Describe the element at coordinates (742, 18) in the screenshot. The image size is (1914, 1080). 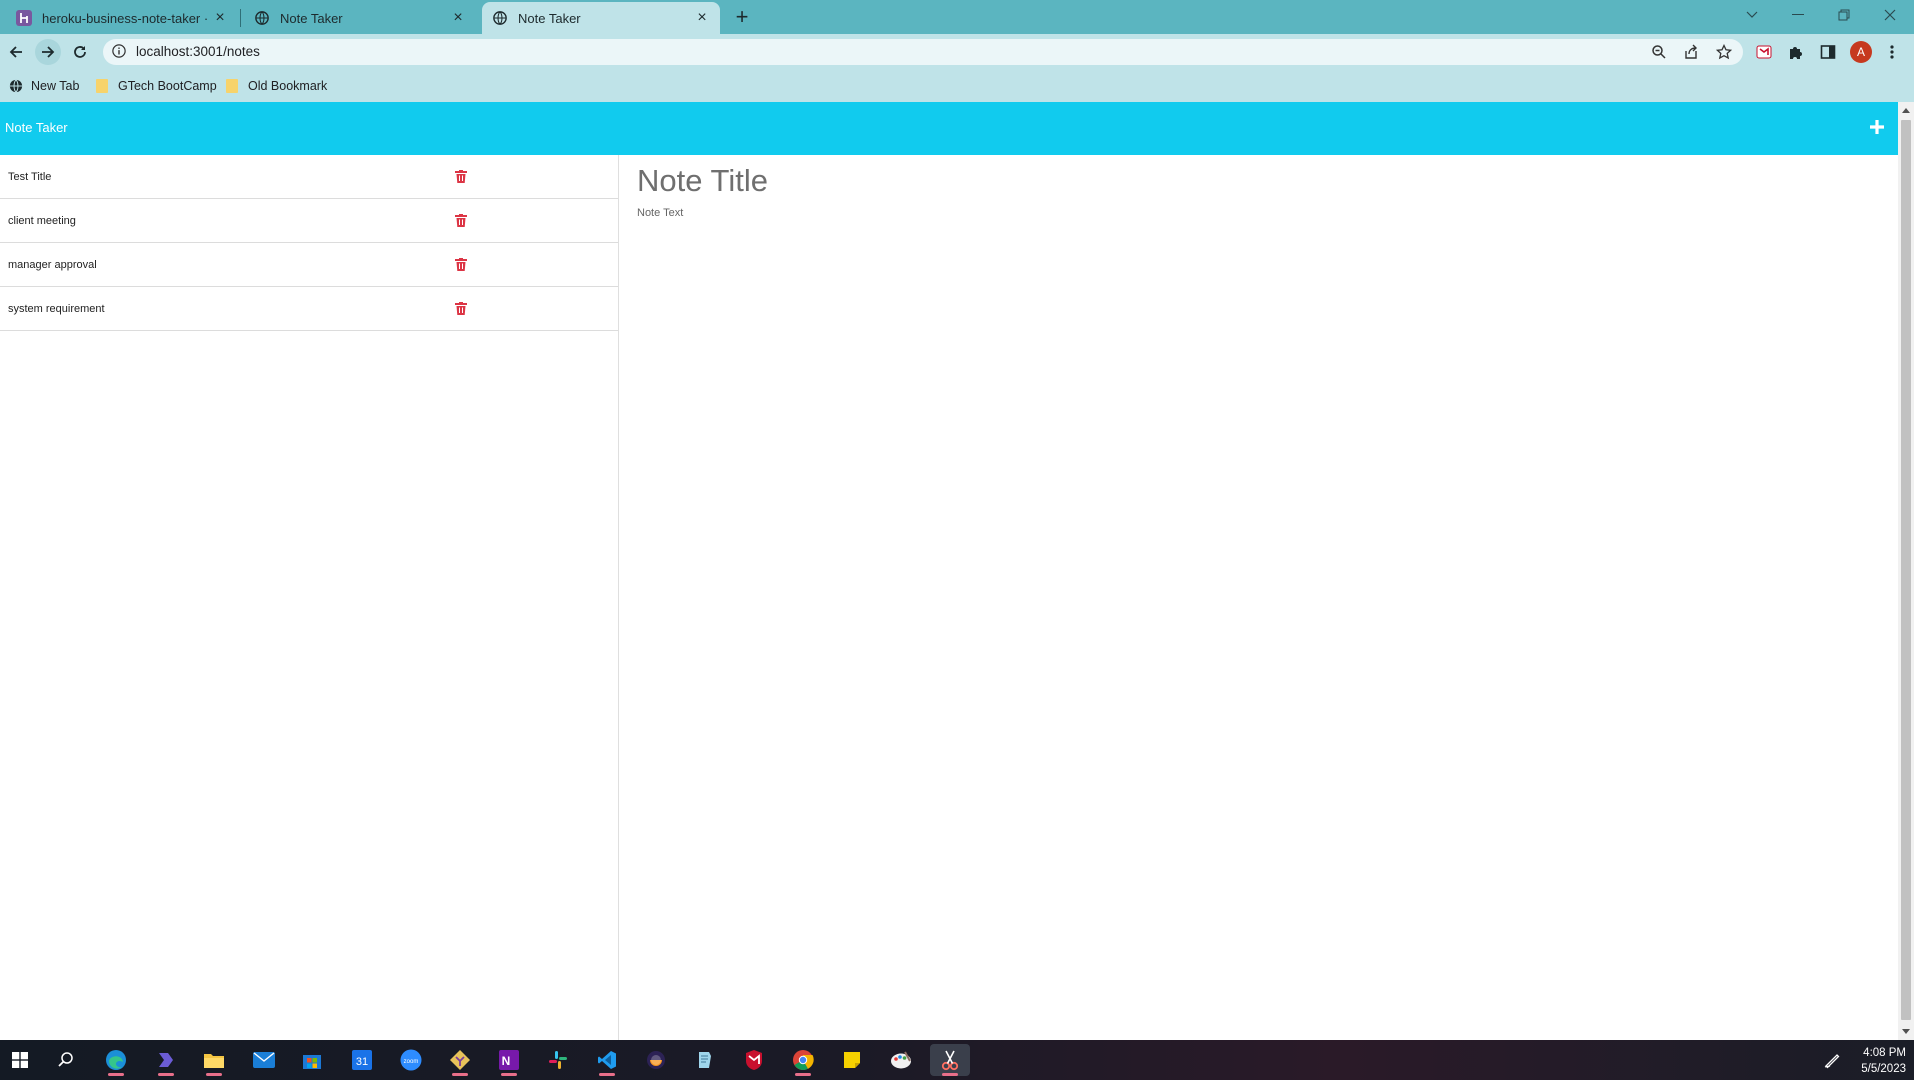
I see `new-tab-button: +` at that location.